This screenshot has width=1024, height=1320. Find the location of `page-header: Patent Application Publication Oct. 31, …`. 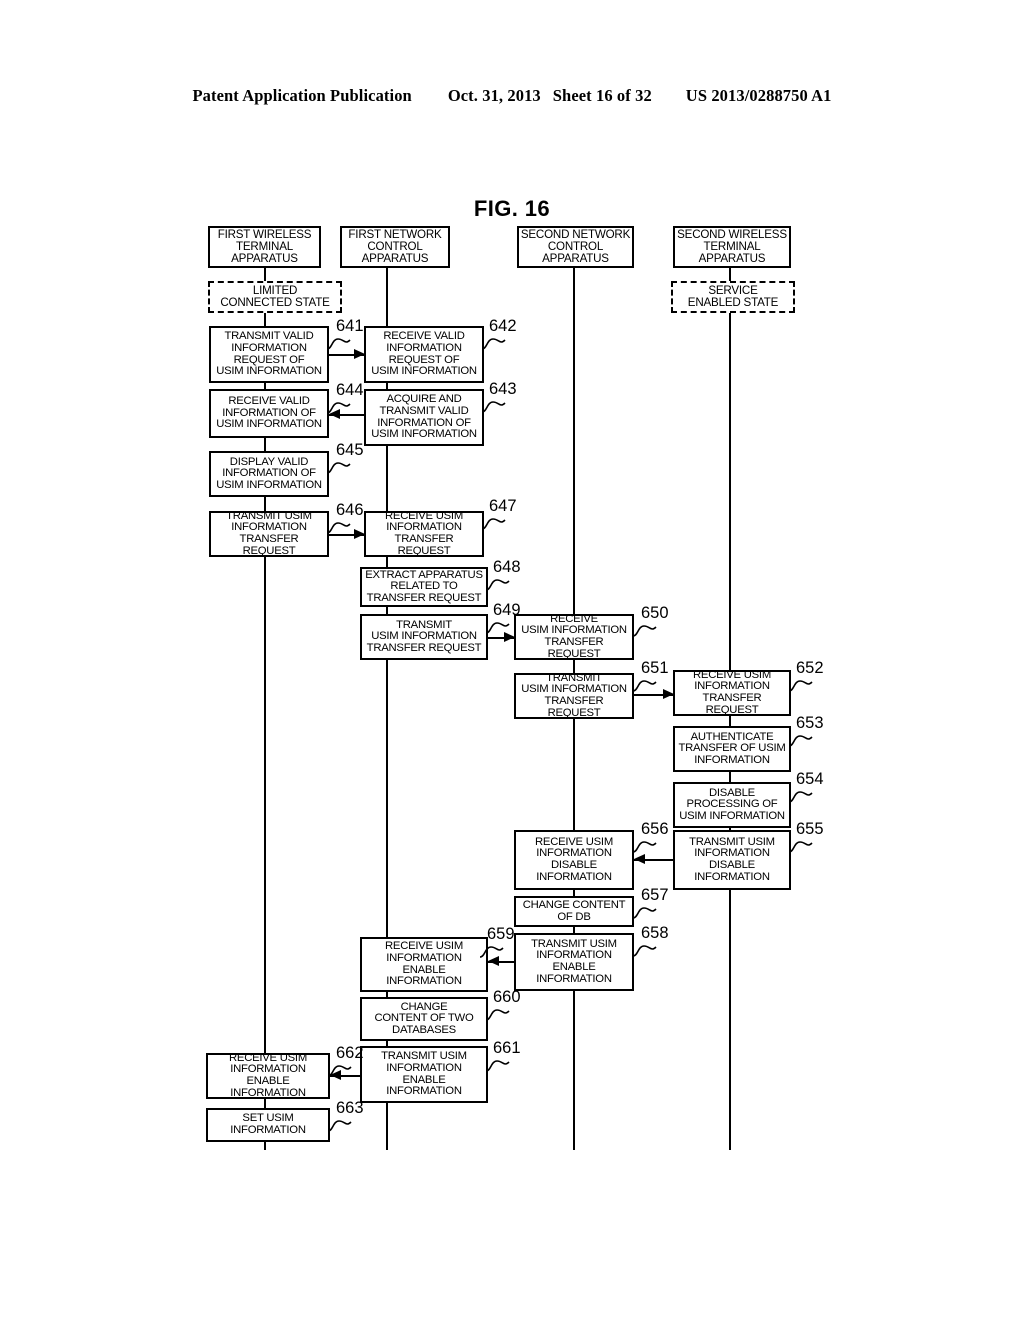

page-header: Patent Application Publication Oct. 31, … is located at coordinates (512, 96).